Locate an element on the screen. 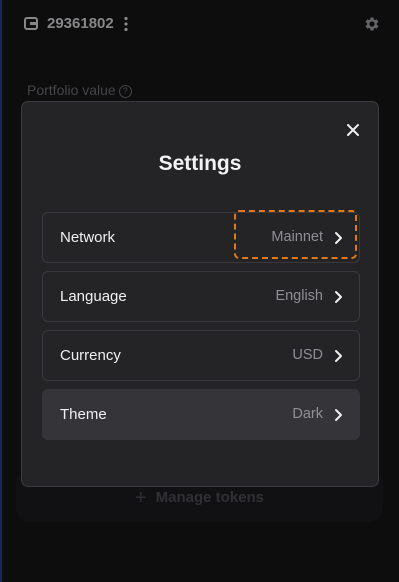 Image resolution: width=399 pixels, height=582 pixels. row-label: Network is located at coordinates (88, 237).